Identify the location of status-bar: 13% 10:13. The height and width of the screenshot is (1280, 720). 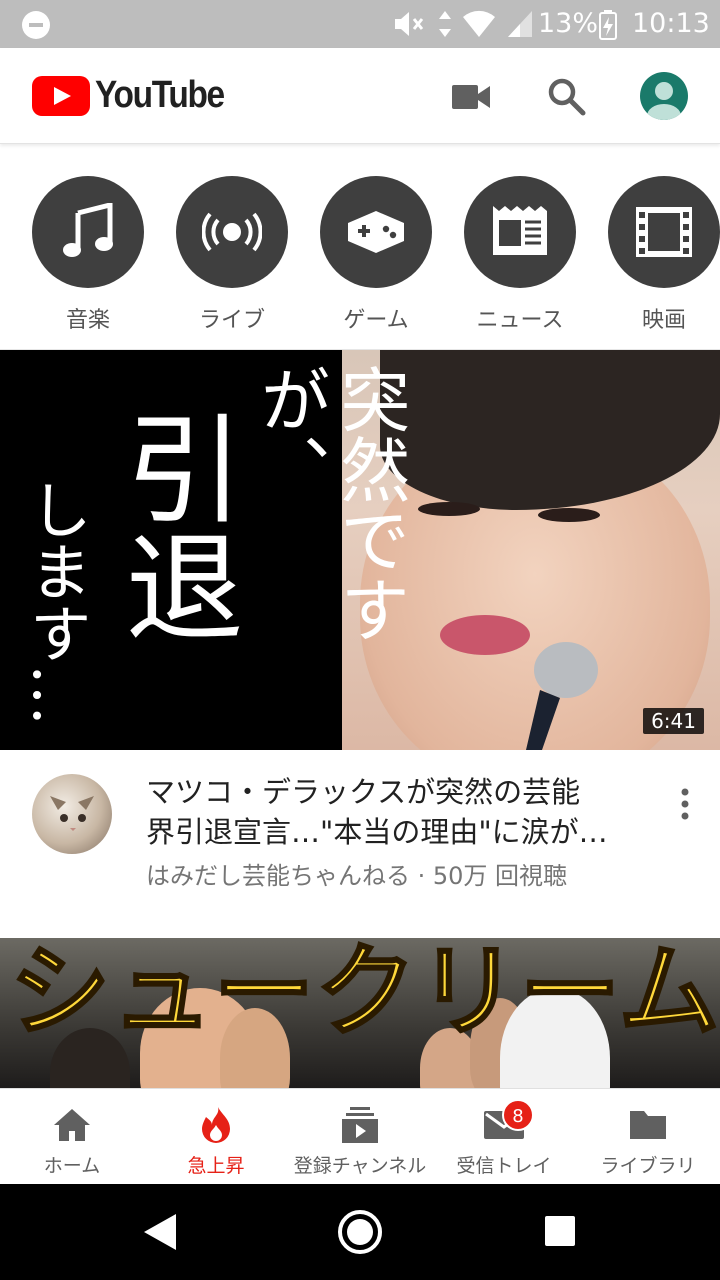
(360, 24).